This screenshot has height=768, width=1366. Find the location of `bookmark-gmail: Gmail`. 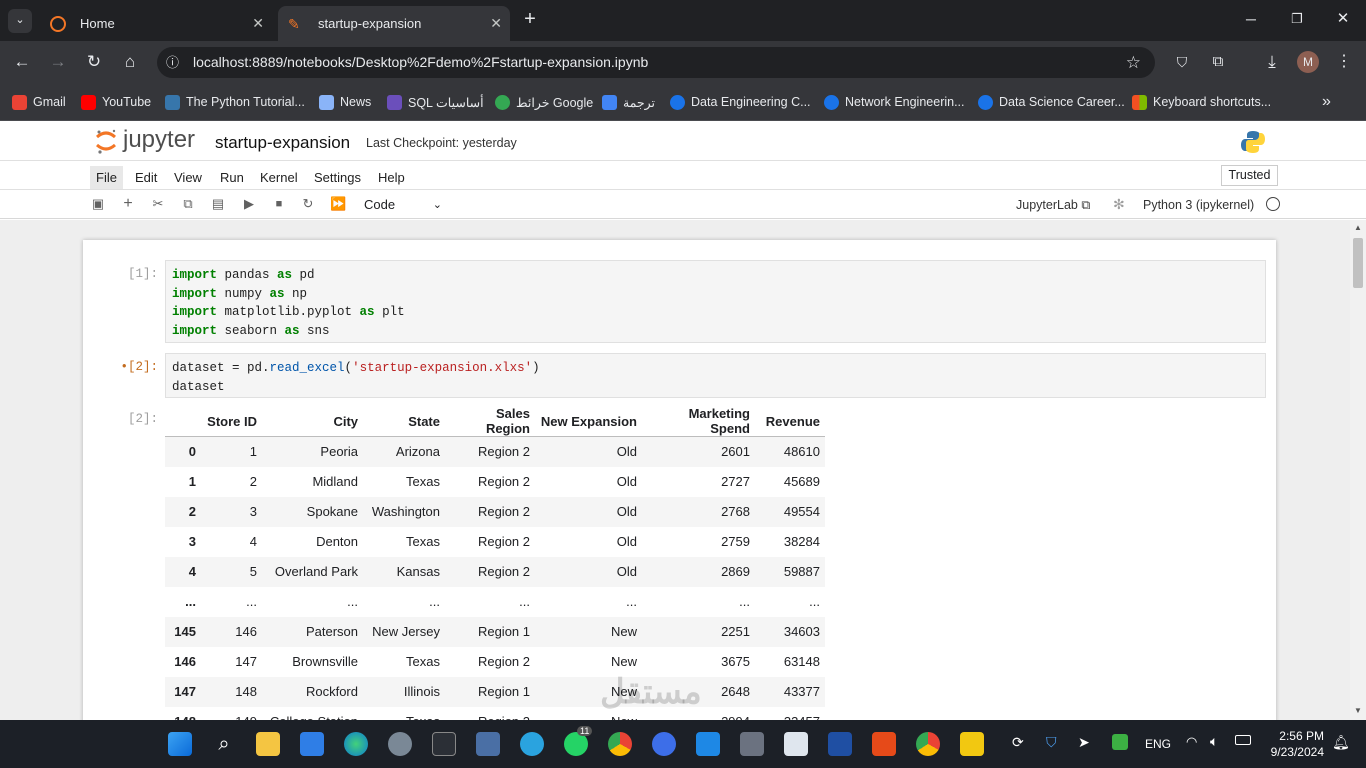

bookmark-gmail: Gmail is located at coordinates (39, 102).